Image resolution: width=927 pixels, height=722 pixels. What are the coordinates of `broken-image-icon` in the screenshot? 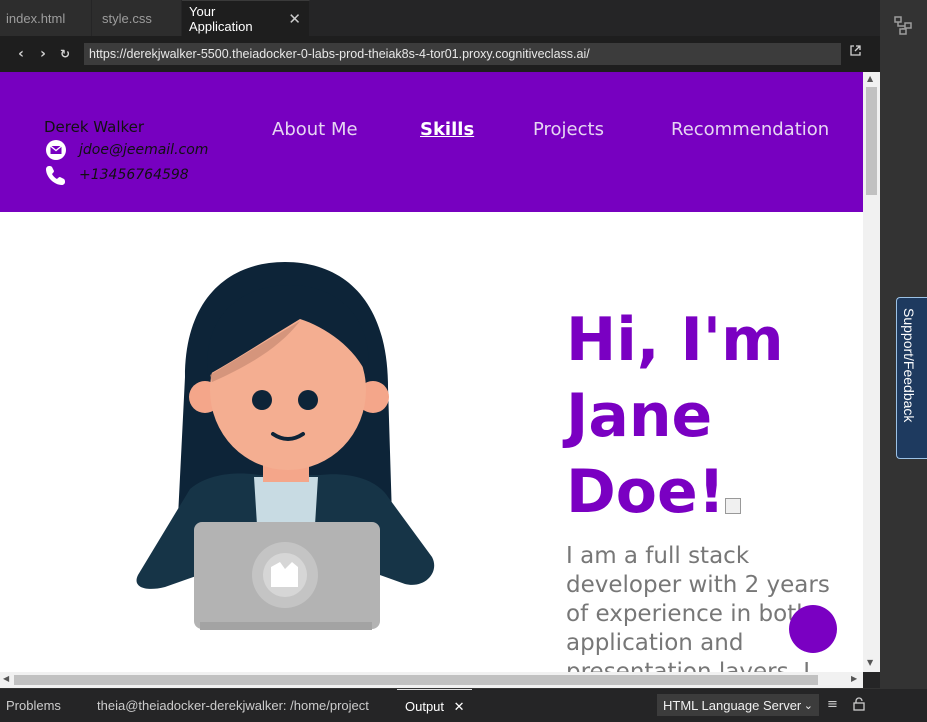 It's located at (733, 506).